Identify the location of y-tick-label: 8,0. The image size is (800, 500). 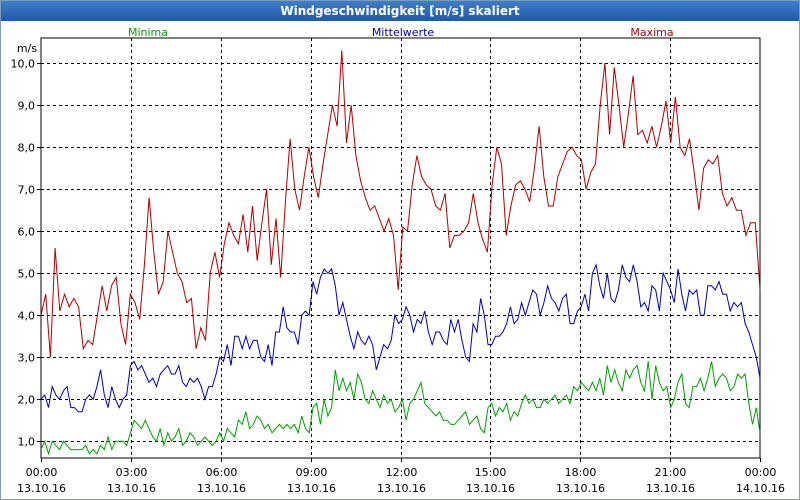
(27, 148).